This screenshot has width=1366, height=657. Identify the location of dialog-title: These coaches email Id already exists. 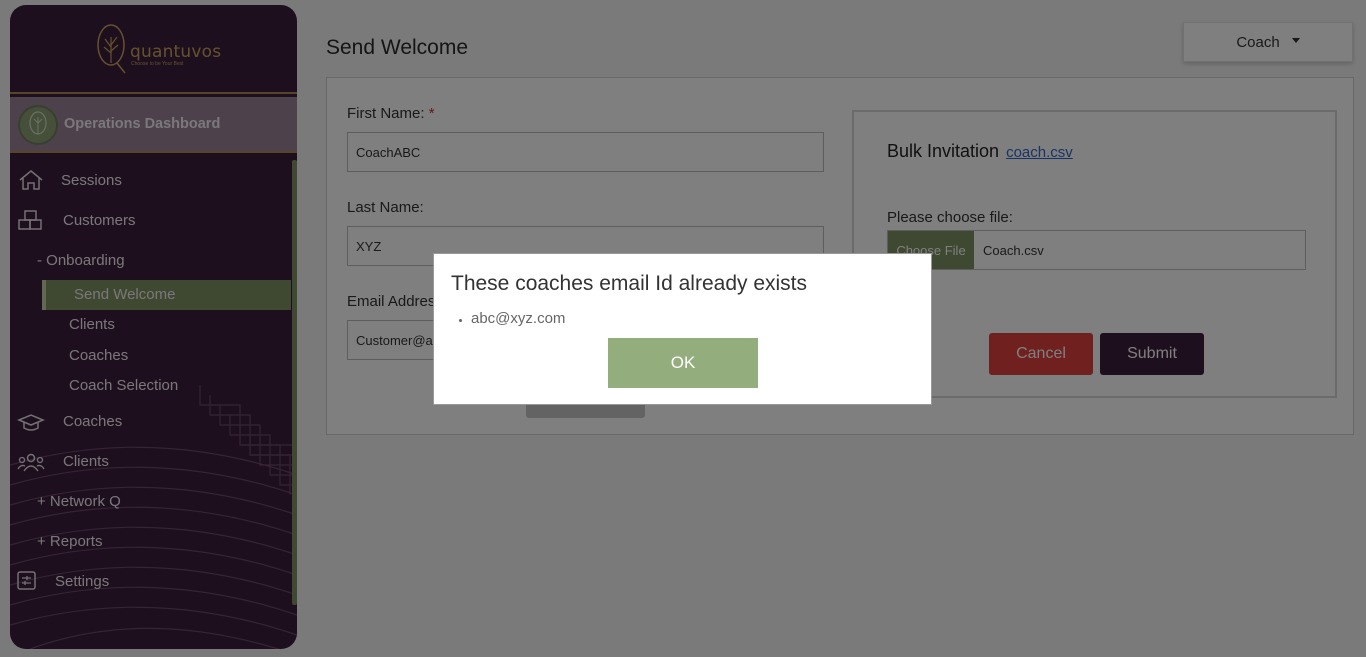
(629, 283).